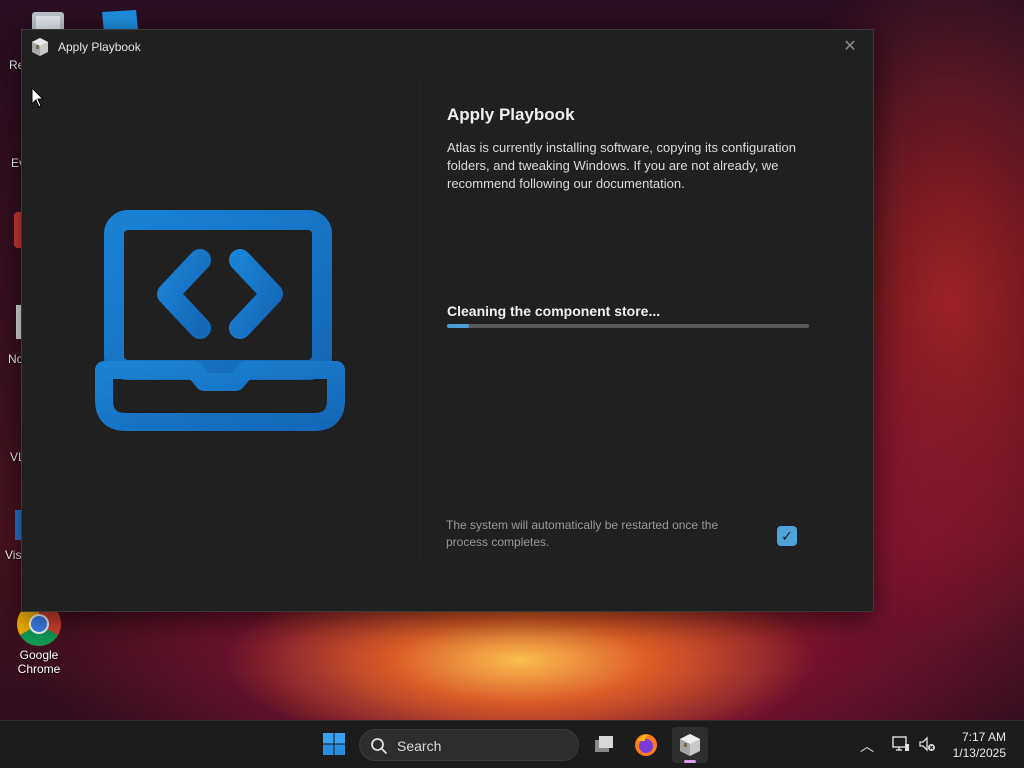 The height and width of the screenshot is (768, 1024). I want to click on taskbar-firefox, so click(646, 745).